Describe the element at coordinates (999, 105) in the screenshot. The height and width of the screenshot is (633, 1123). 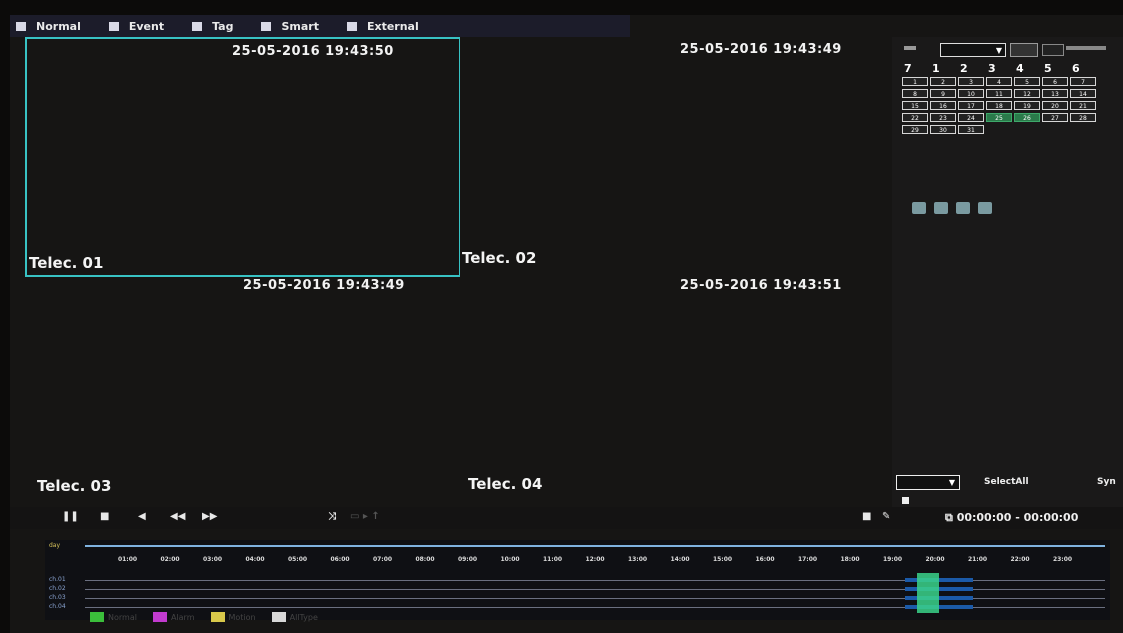
I see `calendar-day: 18` at that location.